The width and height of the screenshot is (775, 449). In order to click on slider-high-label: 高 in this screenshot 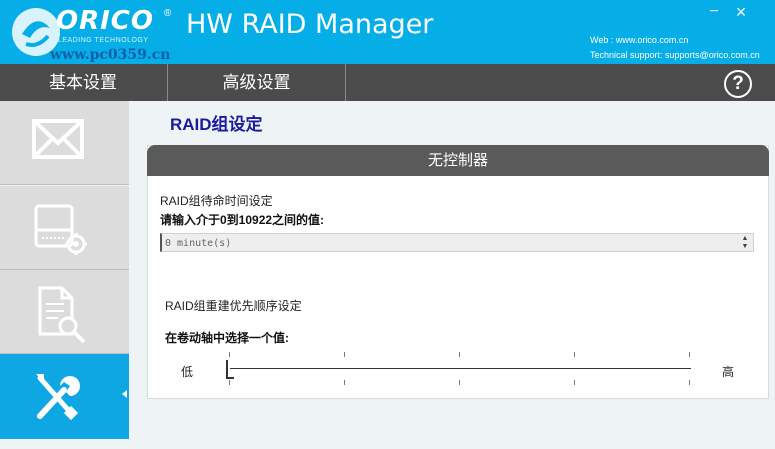, I will do `click(728, 372)`.